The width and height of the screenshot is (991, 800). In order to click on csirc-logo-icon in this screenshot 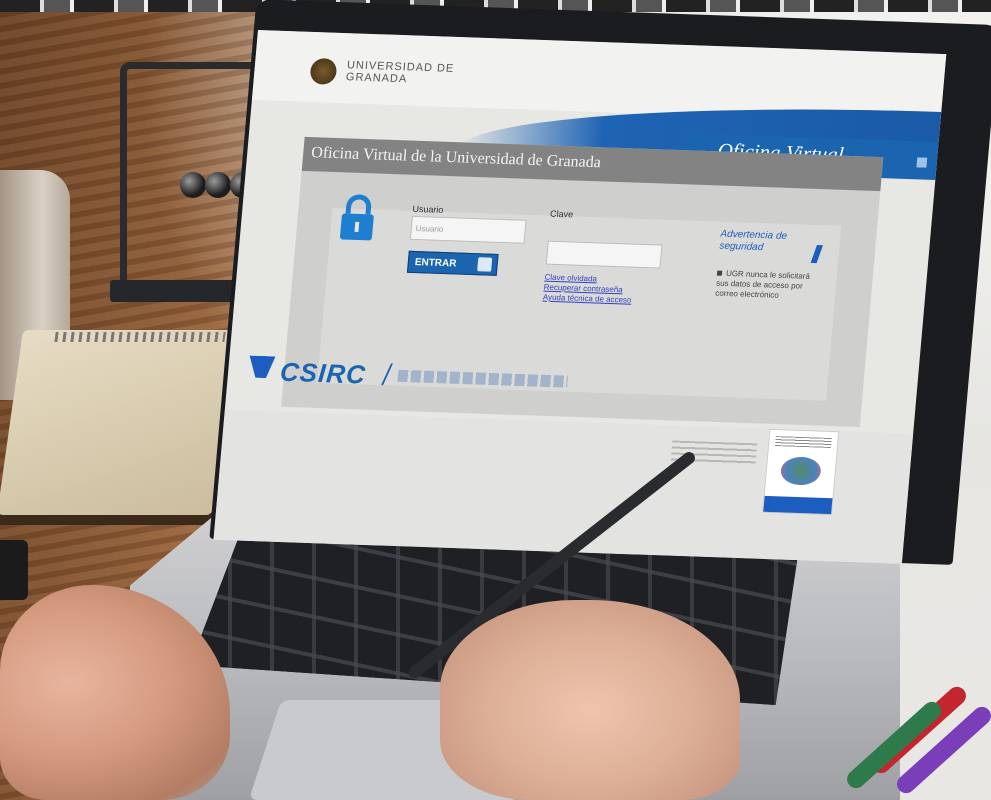, I will do `click(262, 367)`.